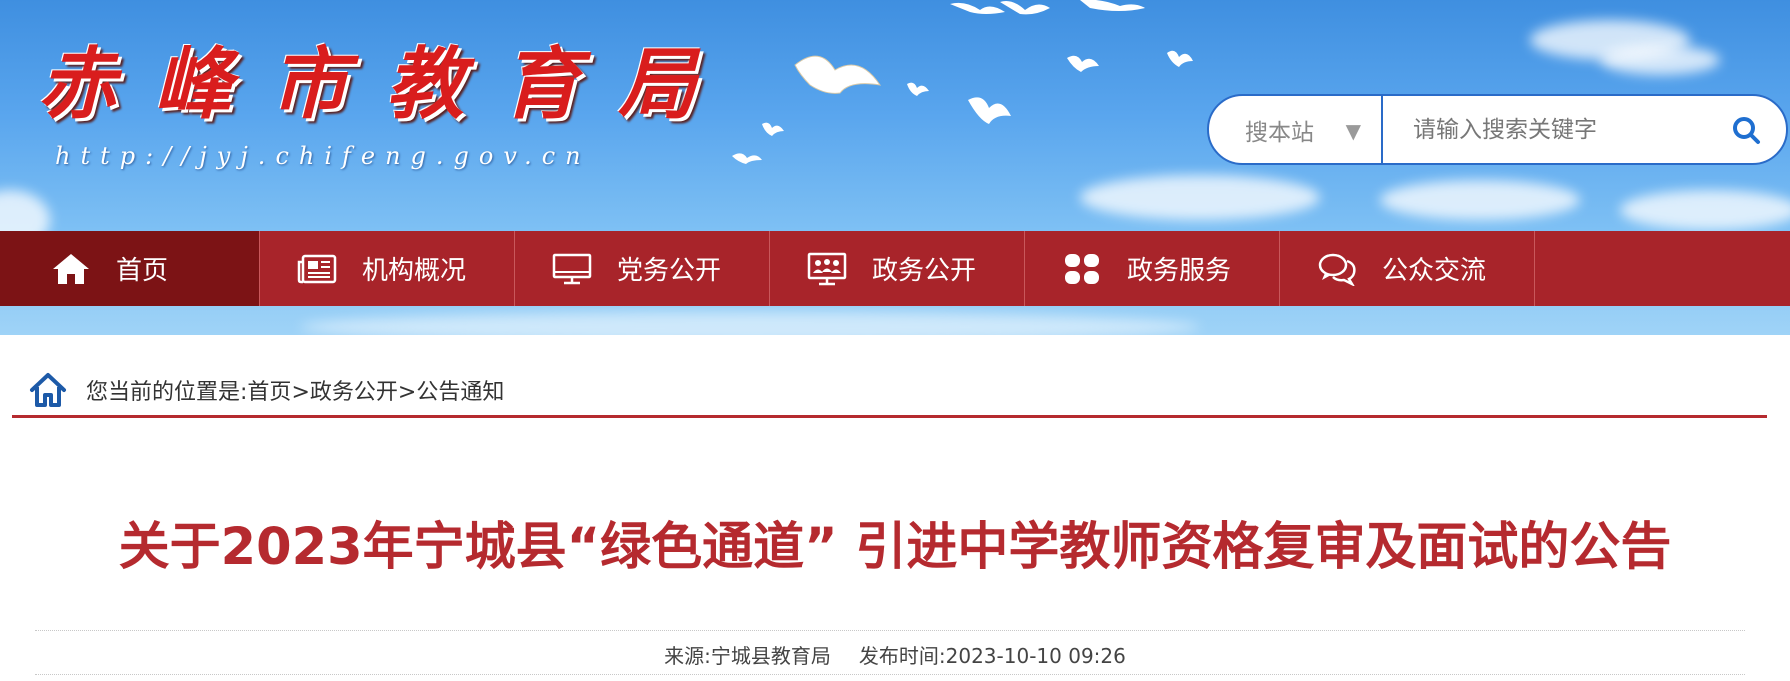 This screenshot has height=681, width=1790. What do you see at coordinates (167, 392) in the screenshot?
I see `breadcrumb-prefix: 您当前的位置是:` at bounding box center [167, 392].